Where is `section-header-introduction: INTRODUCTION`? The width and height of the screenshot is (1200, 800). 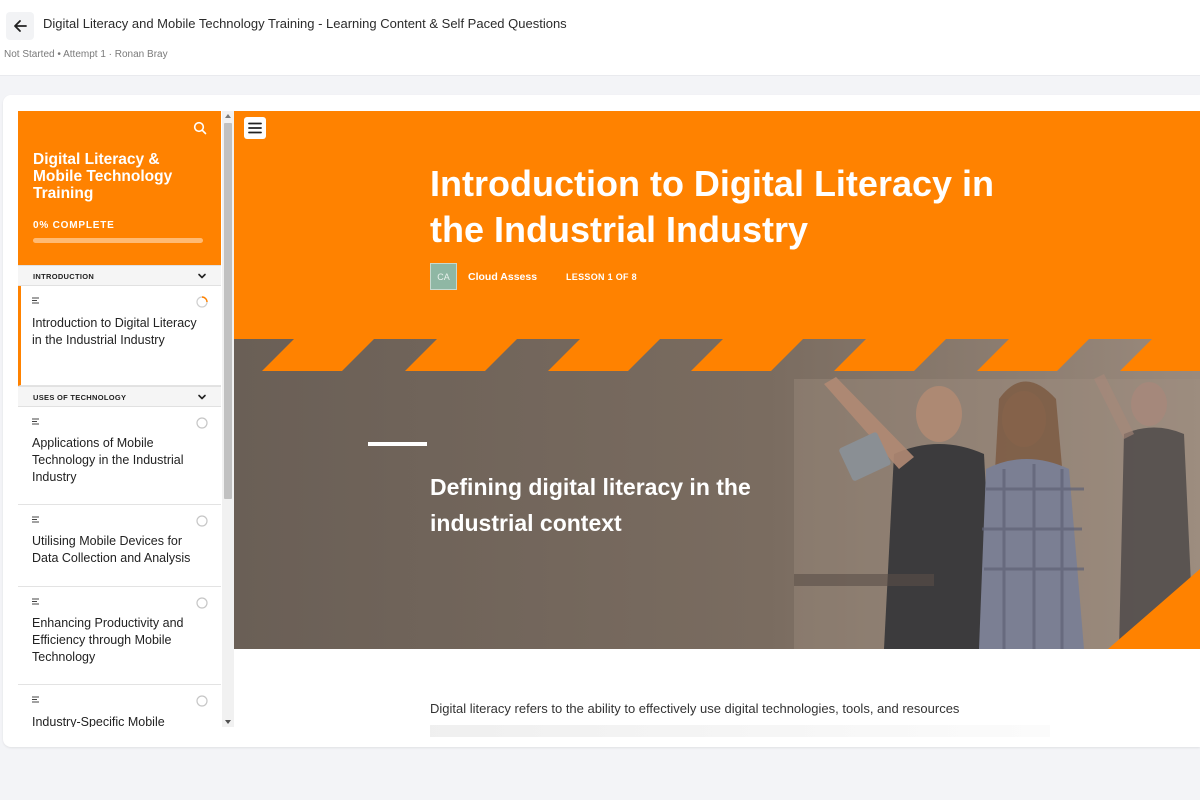 section-header-introduction: INTRODUCTION is located at coordinates (119, 275).